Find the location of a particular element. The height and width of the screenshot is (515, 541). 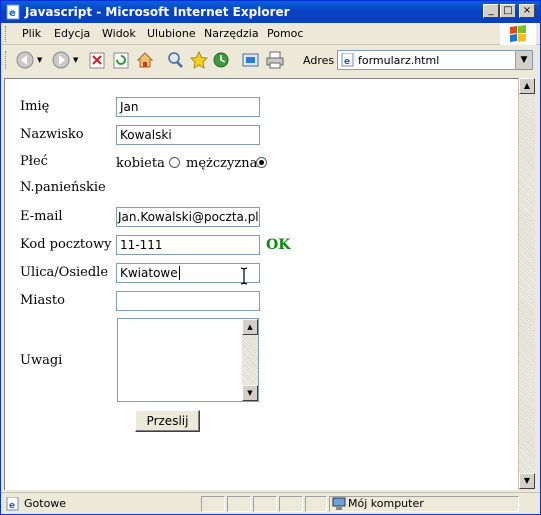

uwagi-textarea: ▲ ▼ is located at coordinates (188, 360).